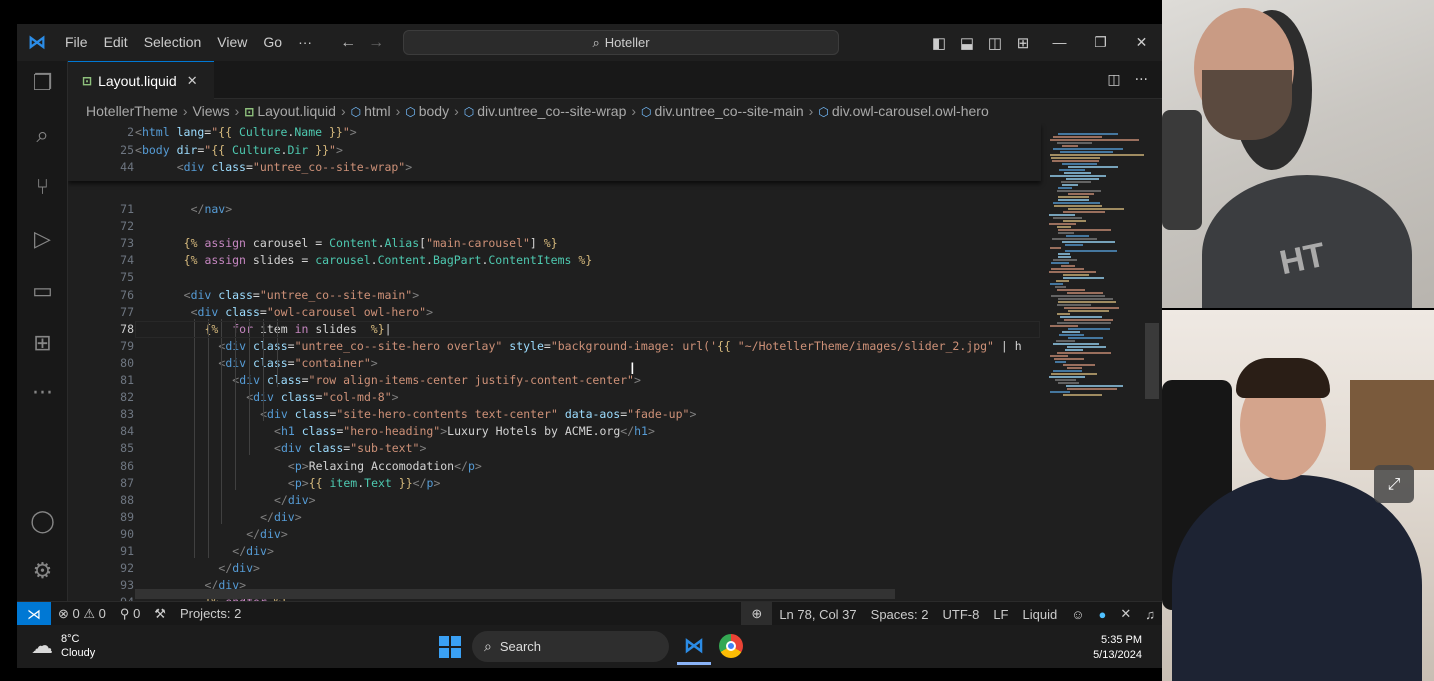  What do you see at coordinates (1077, 614) in the screenshot?
I see `copilot-icon: ☺` at bounding box center [1077, 614].